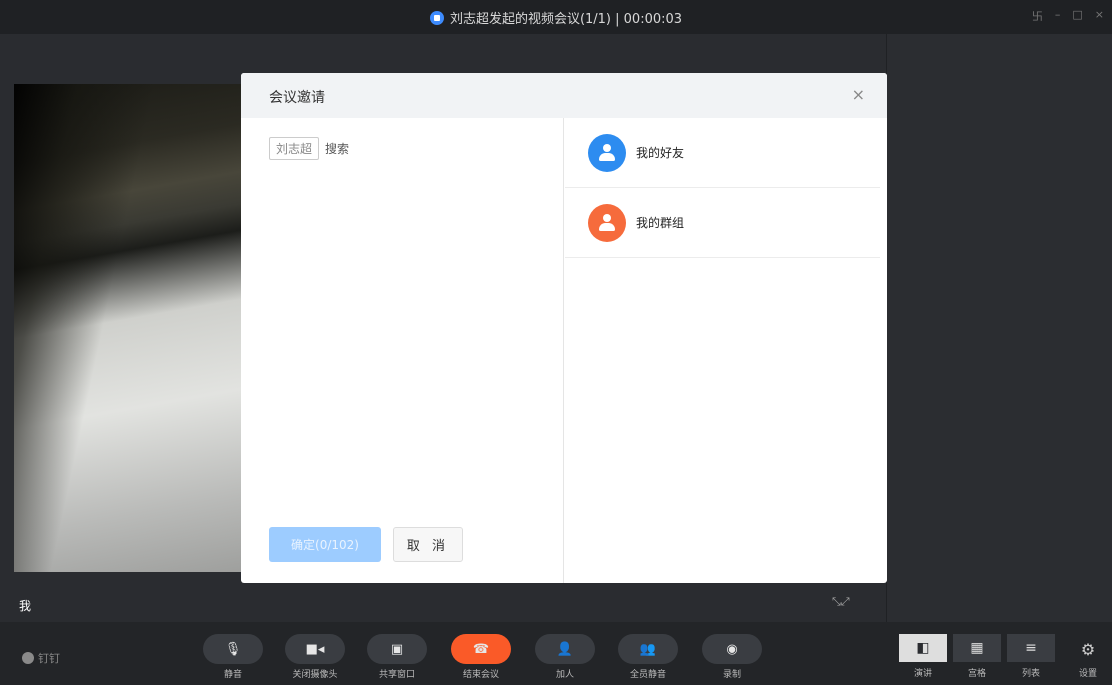  Describe the element at coordinates (1088, 649) in the screenshot. I see `gear-icon: ⚙` at that location.